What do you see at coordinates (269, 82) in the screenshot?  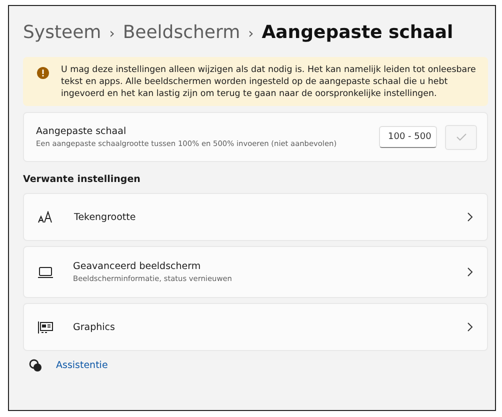 I see `warning-message: U mag deze instellingen alleen wijzigen als dat nodig is. Het kan namelijk leiden tot onleesbare tekst en apps. Alle beeldschermen worden ingesteld op de aangepaste schaal die u hebt ingevoerd en het kan lastig zijn om terug te gaan naar de oorspronkelijke instellingen.` at bounding box center [269, 82].